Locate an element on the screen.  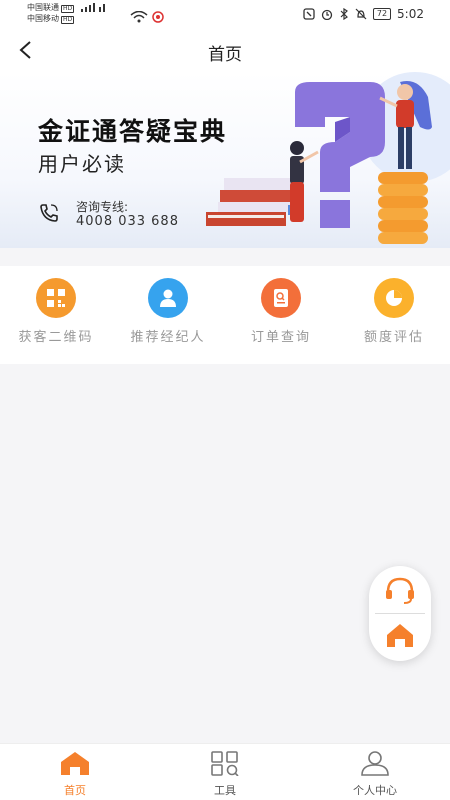
wifi-icon is located at coordinates (139, 17).